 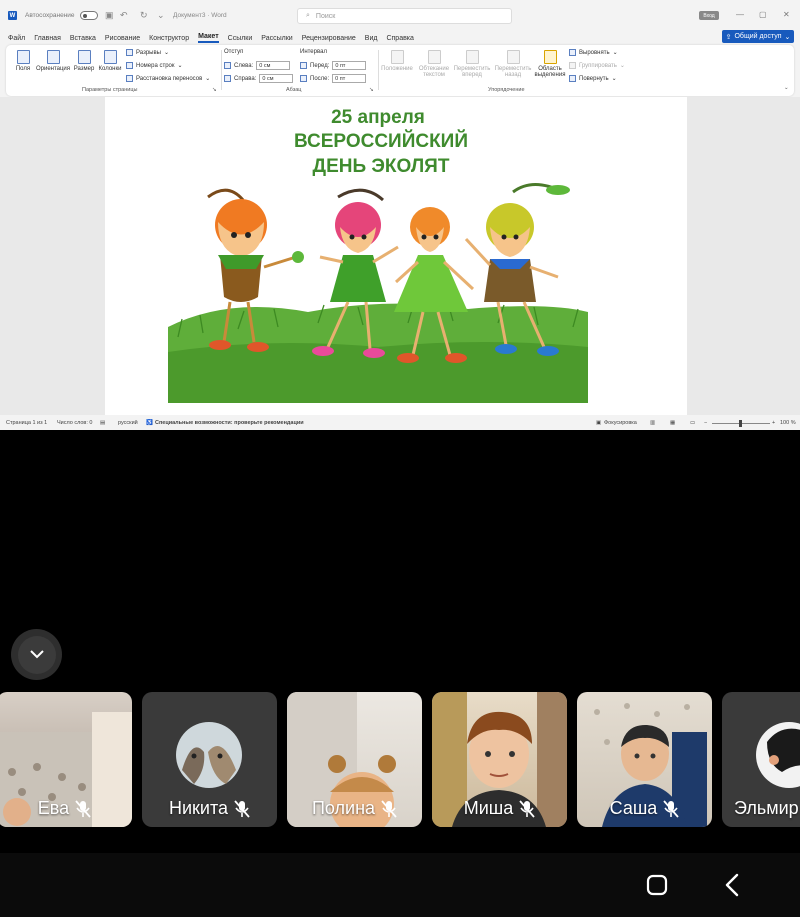 I want to click on margins-button: Поля, so click(x=23, y=61).